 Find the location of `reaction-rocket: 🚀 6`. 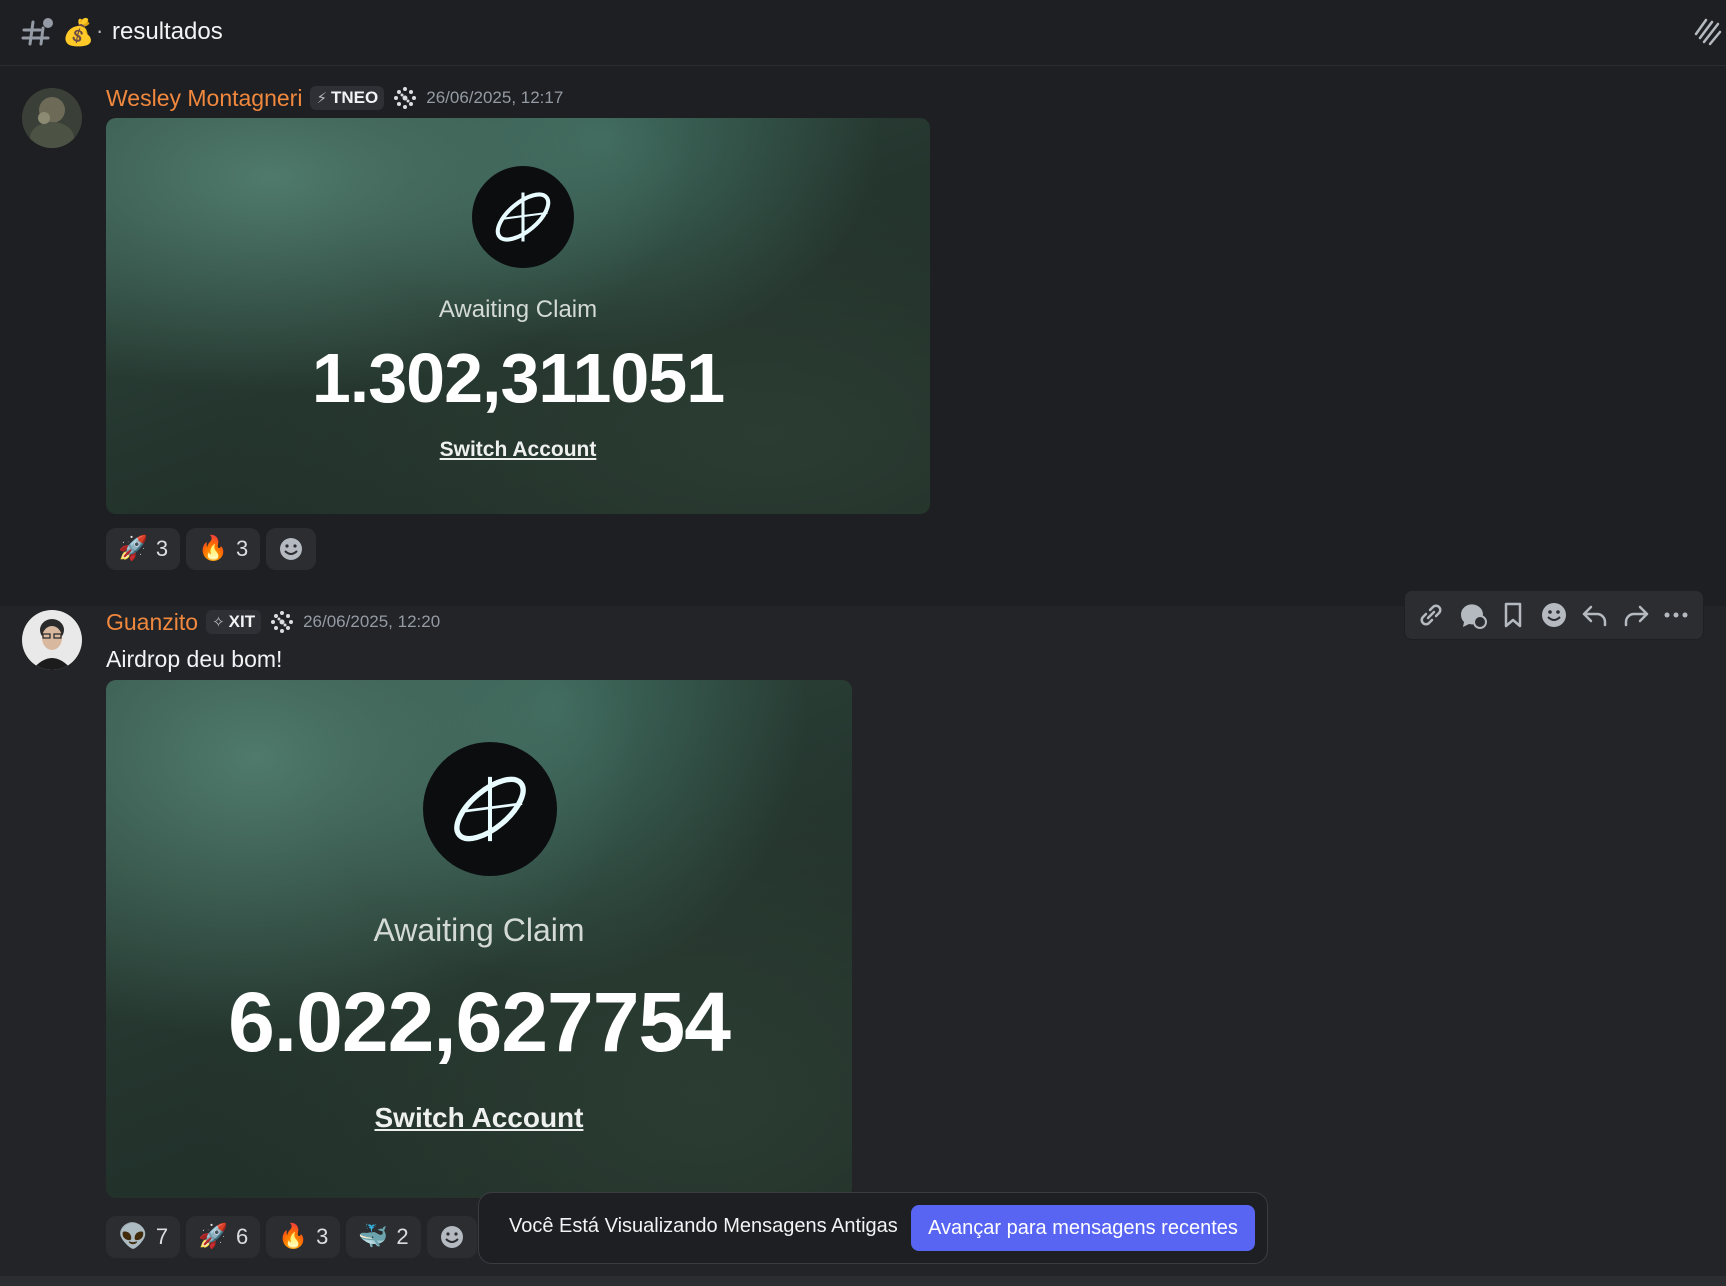

reaction-rocket: 🚀 6 is located at coordinates (223, 1237).